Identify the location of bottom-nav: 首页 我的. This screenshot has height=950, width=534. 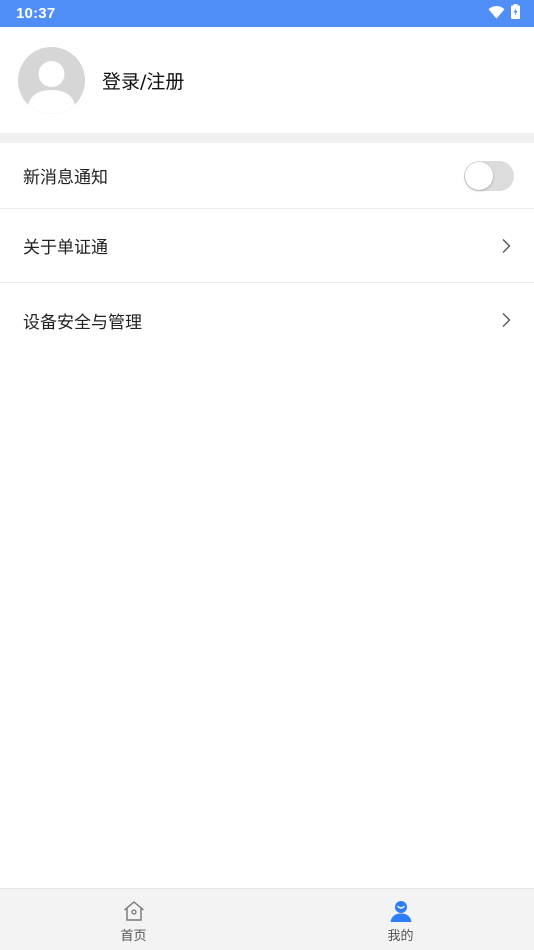
(267, 919).